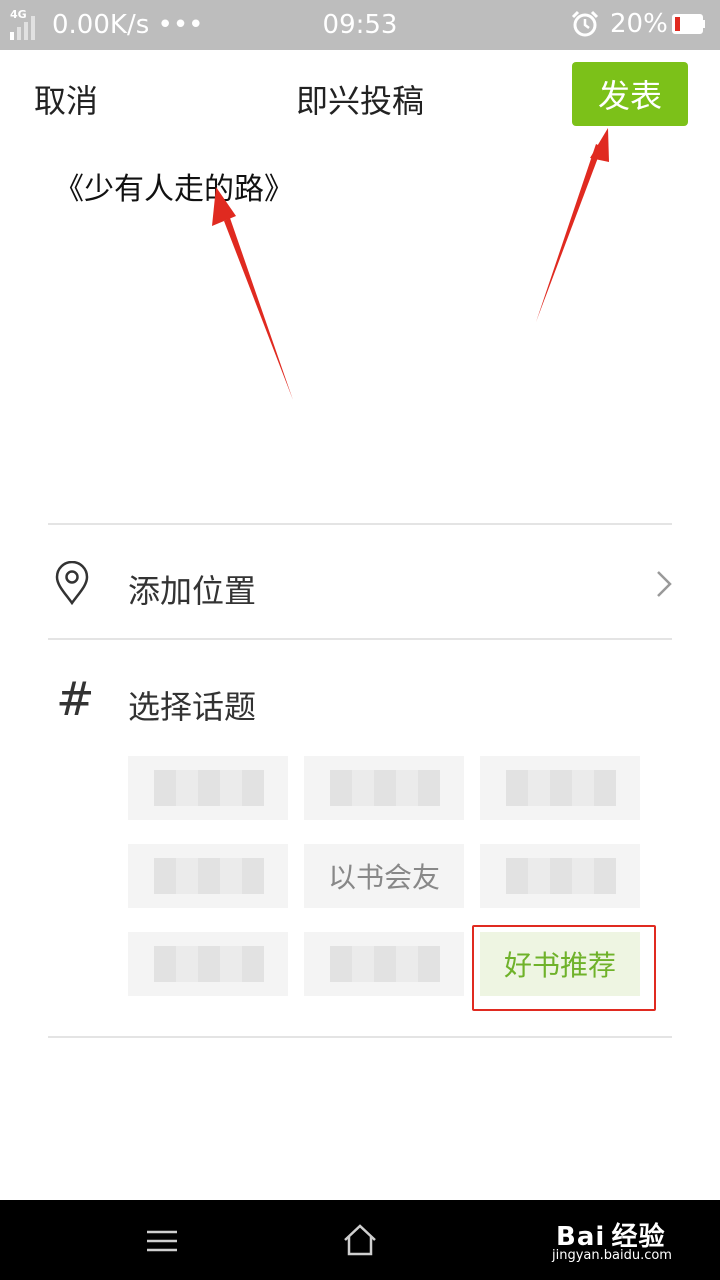 This screenshot has height=1280, width=720. Describe the element at coordinates (360, 25) in the screenshot. I see `status-bar: 4G 0.00K/s ••• 09:53 20%` at that location.